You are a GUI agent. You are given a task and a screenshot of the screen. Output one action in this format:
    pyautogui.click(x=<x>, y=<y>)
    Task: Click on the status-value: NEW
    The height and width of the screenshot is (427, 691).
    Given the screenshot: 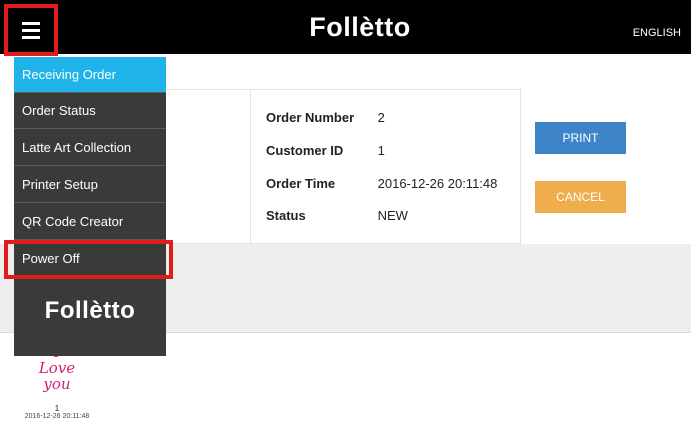 What is the action you would take?
    pyautogui.click(x=392, y=215)
    